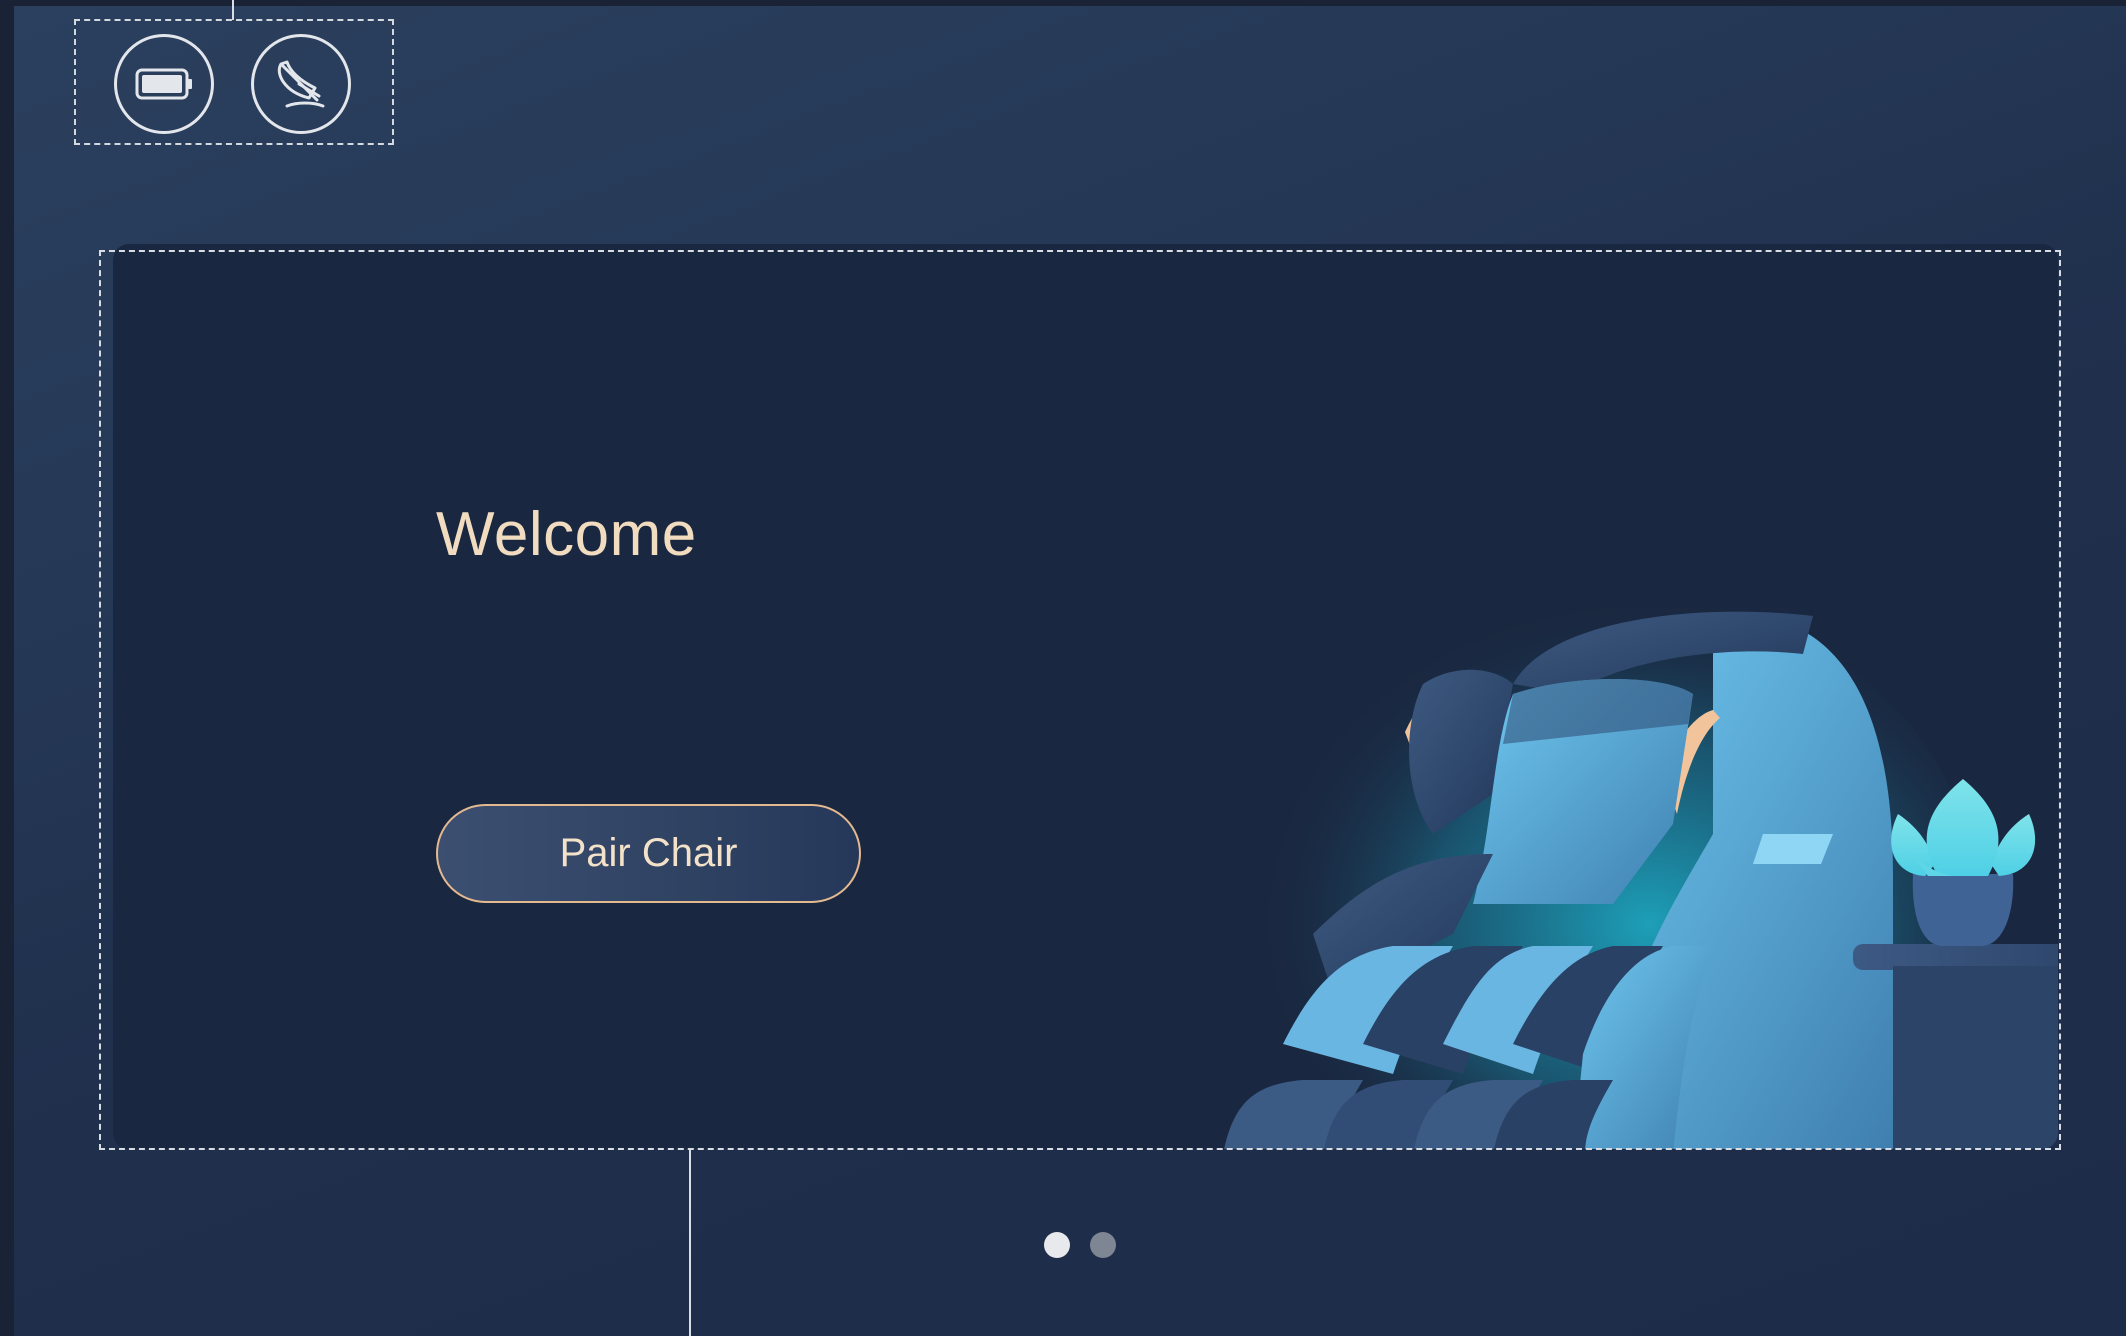  Describe the element at coordinates (566, 534) in the screenshot. I see `welcome-heading: Welcome` at that location.